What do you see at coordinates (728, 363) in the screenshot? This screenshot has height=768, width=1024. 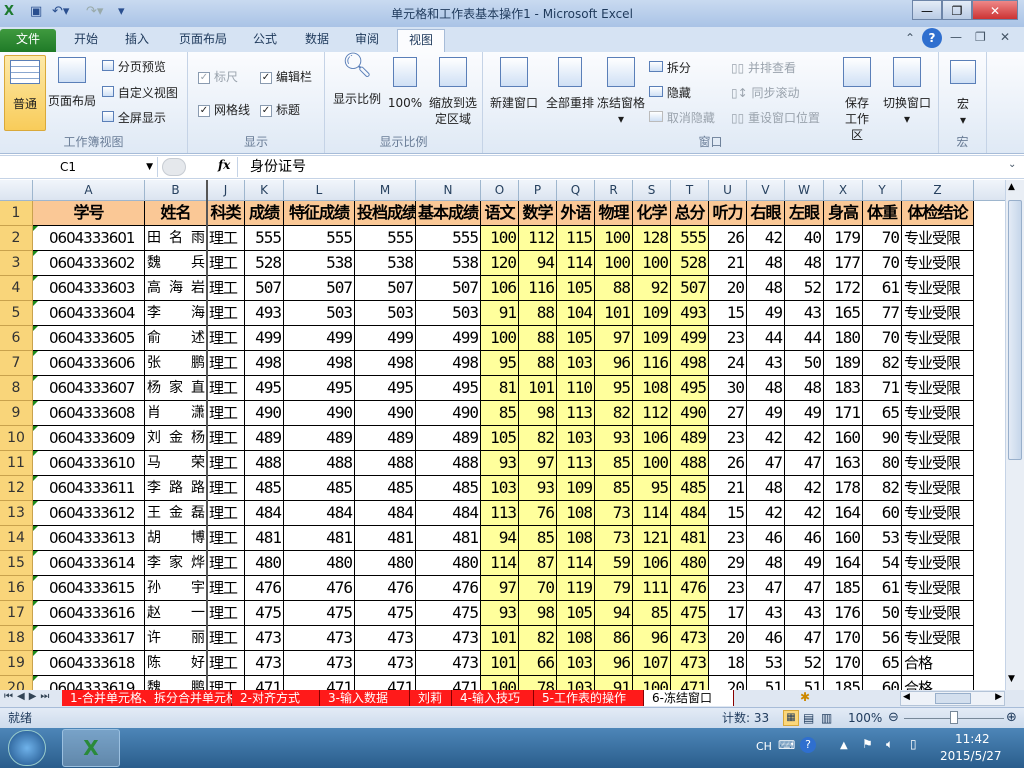 I see `table-cell: 24` at bounding box center [728, 363].